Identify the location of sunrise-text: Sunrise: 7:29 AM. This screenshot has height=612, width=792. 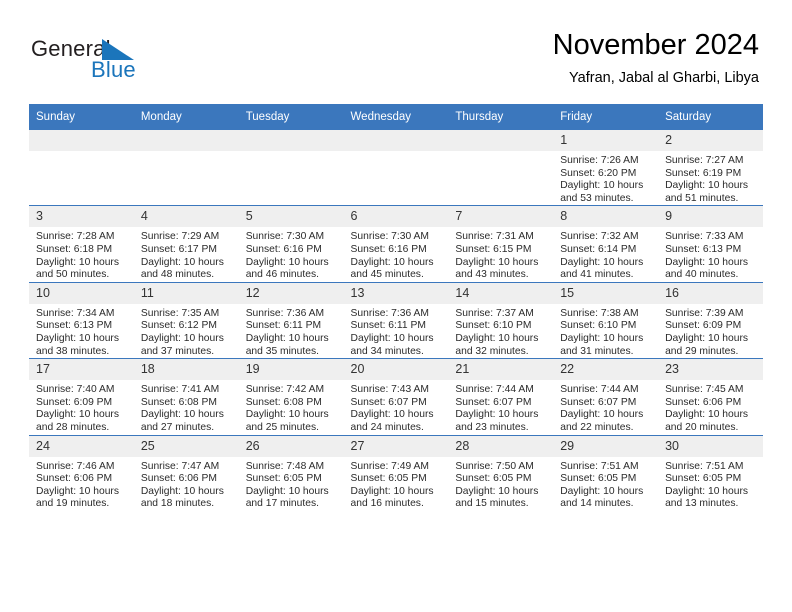
(180, 237).